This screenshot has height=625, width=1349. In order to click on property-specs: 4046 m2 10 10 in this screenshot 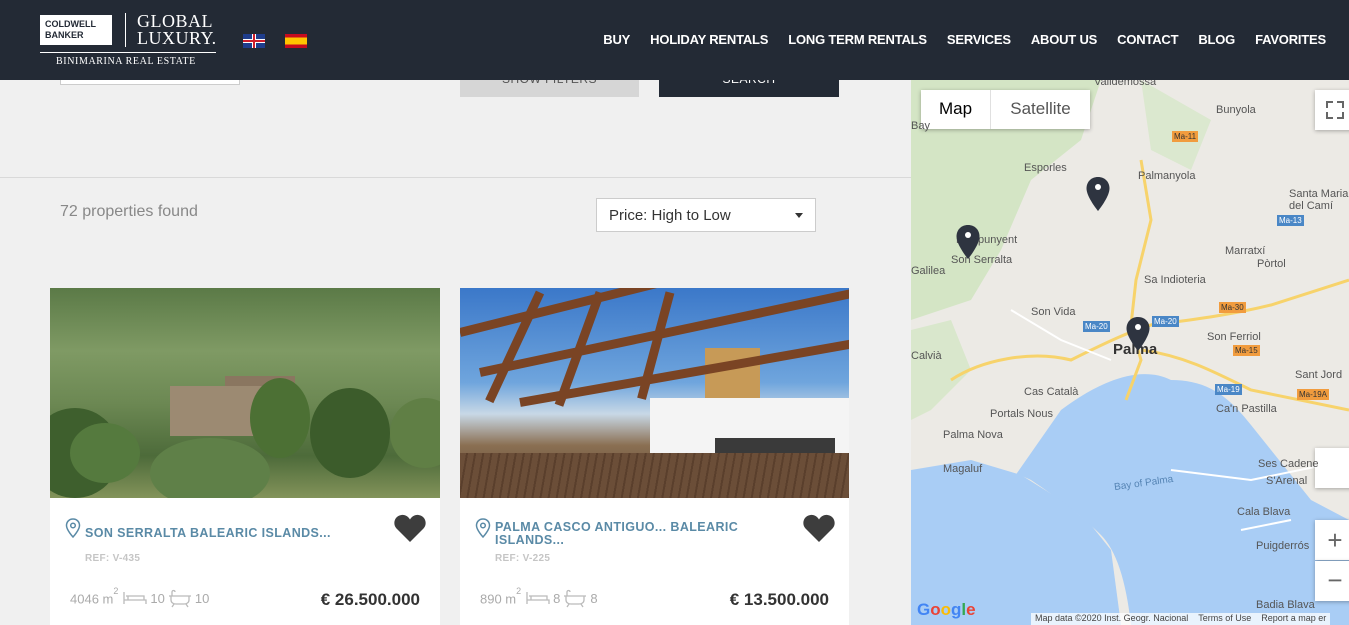, I will do `click(140, 596)`.